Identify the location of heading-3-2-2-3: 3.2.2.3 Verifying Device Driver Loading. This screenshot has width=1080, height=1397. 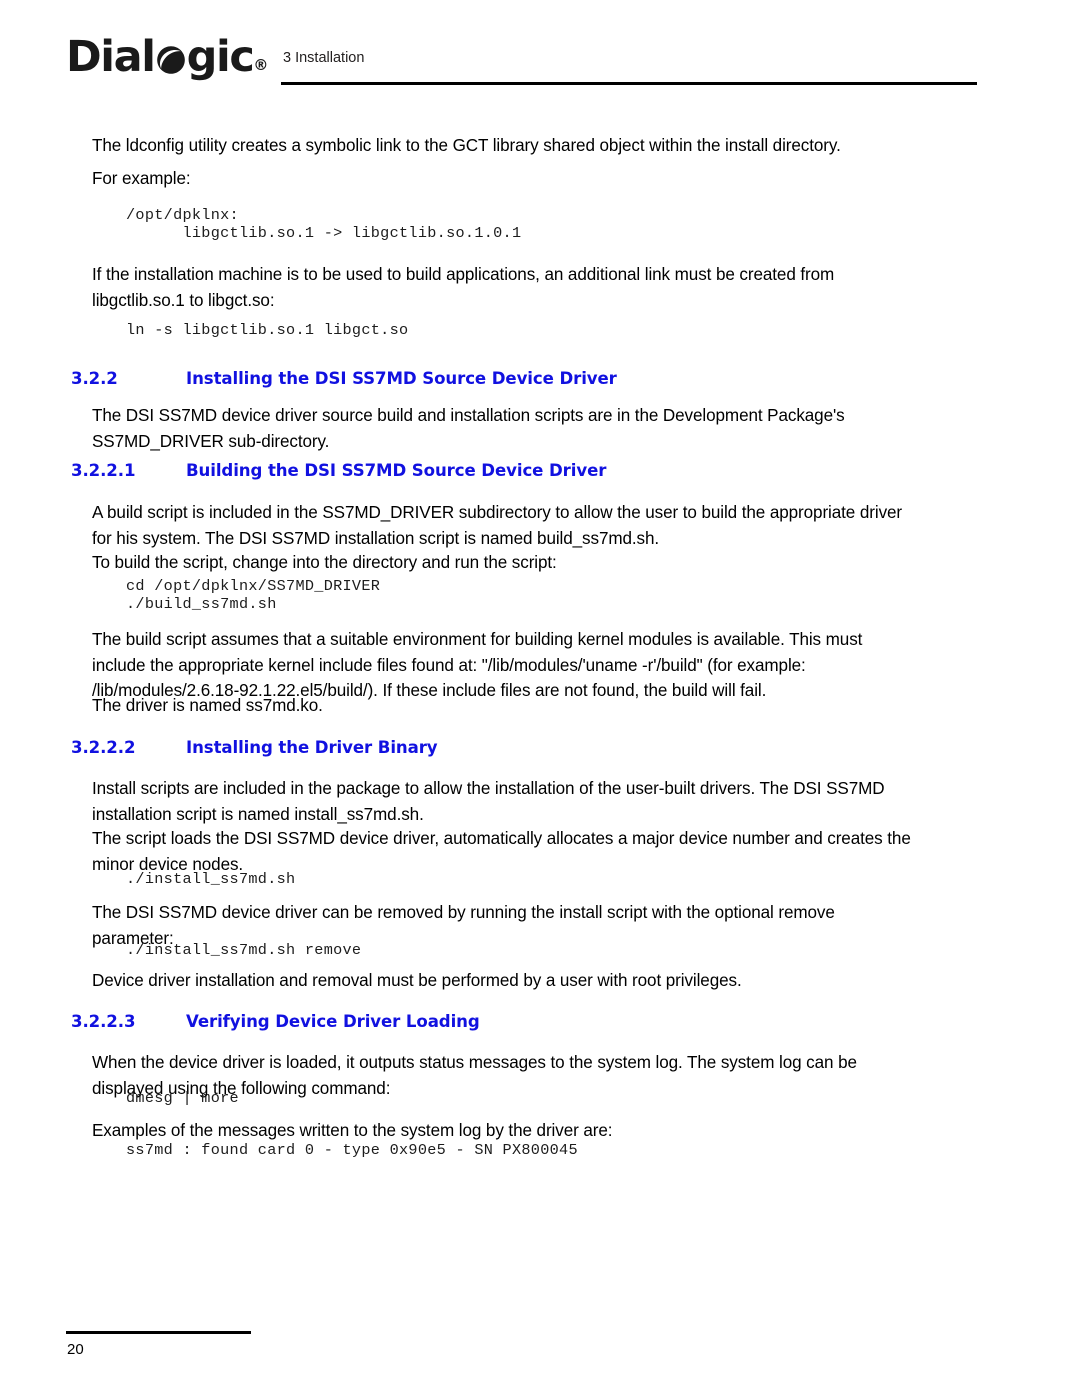
(275, 1021).